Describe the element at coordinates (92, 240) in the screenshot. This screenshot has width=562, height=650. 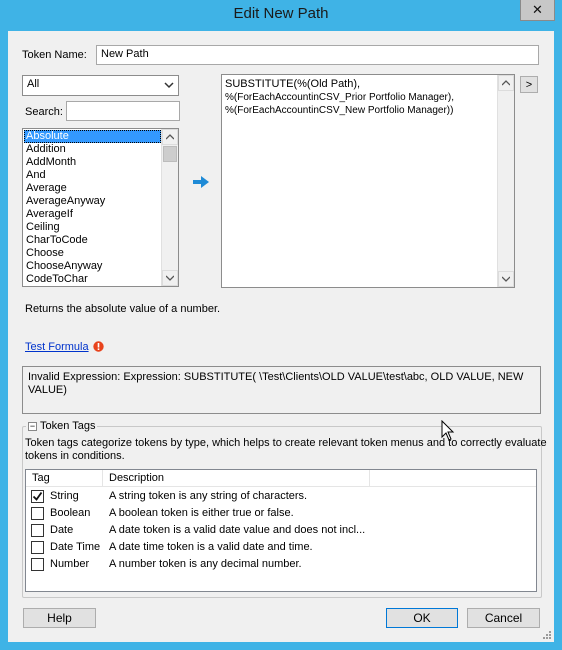
I see `list-item: CharToCode` at that location.